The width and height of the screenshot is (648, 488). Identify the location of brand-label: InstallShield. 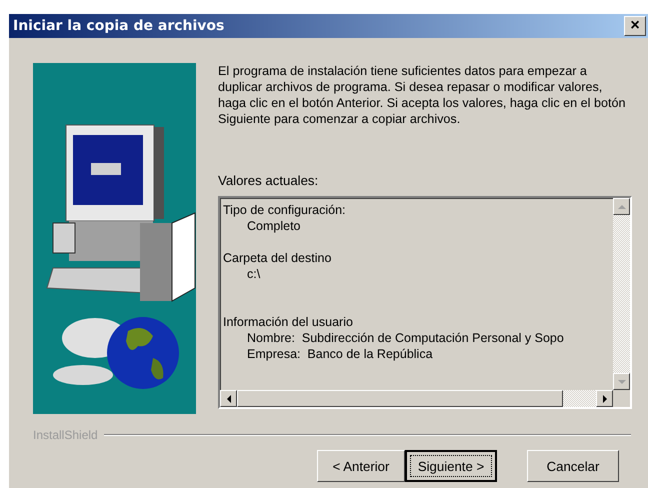
(65, 435).